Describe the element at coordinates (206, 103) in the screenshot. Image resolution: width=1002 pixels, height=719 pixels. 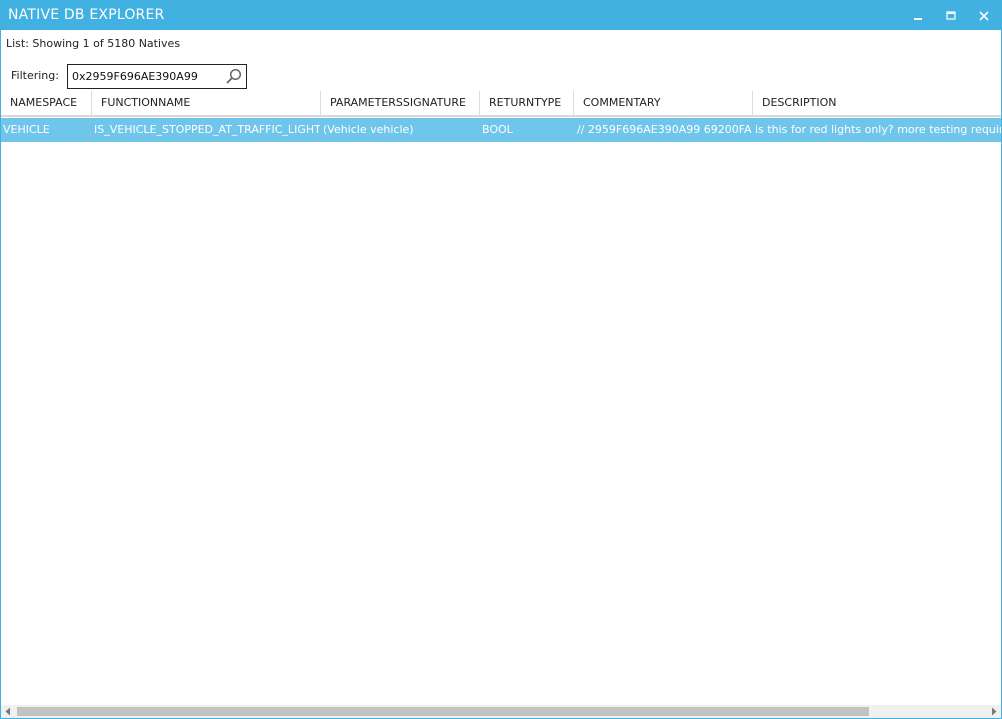
I see `column-header-functionname: FUNCTIONNAME` at that location.